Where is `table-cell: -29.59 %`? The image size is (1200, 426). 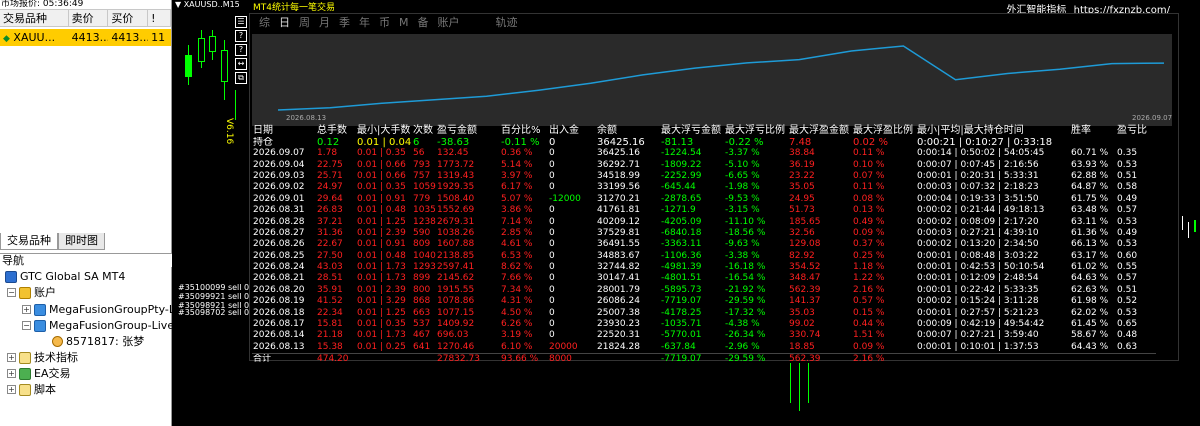
table-cell: -29.59 % is located at coordinates (745, 301).